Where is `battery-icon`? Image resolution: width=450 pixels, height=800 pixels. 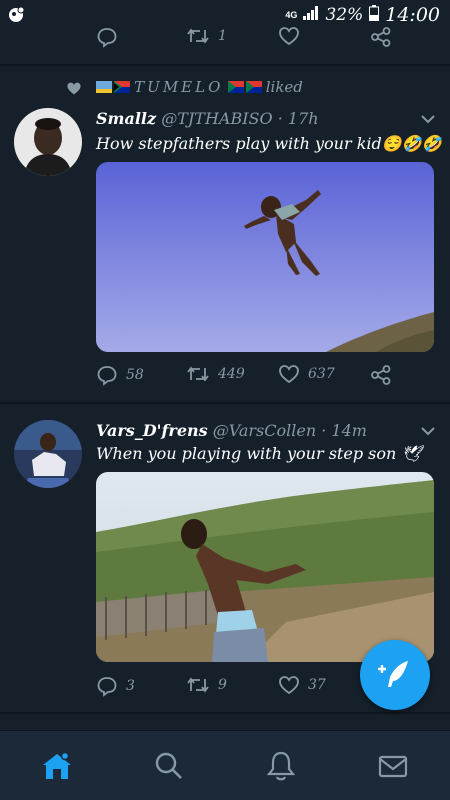
battery-icon is located at coordinates (374, 15).